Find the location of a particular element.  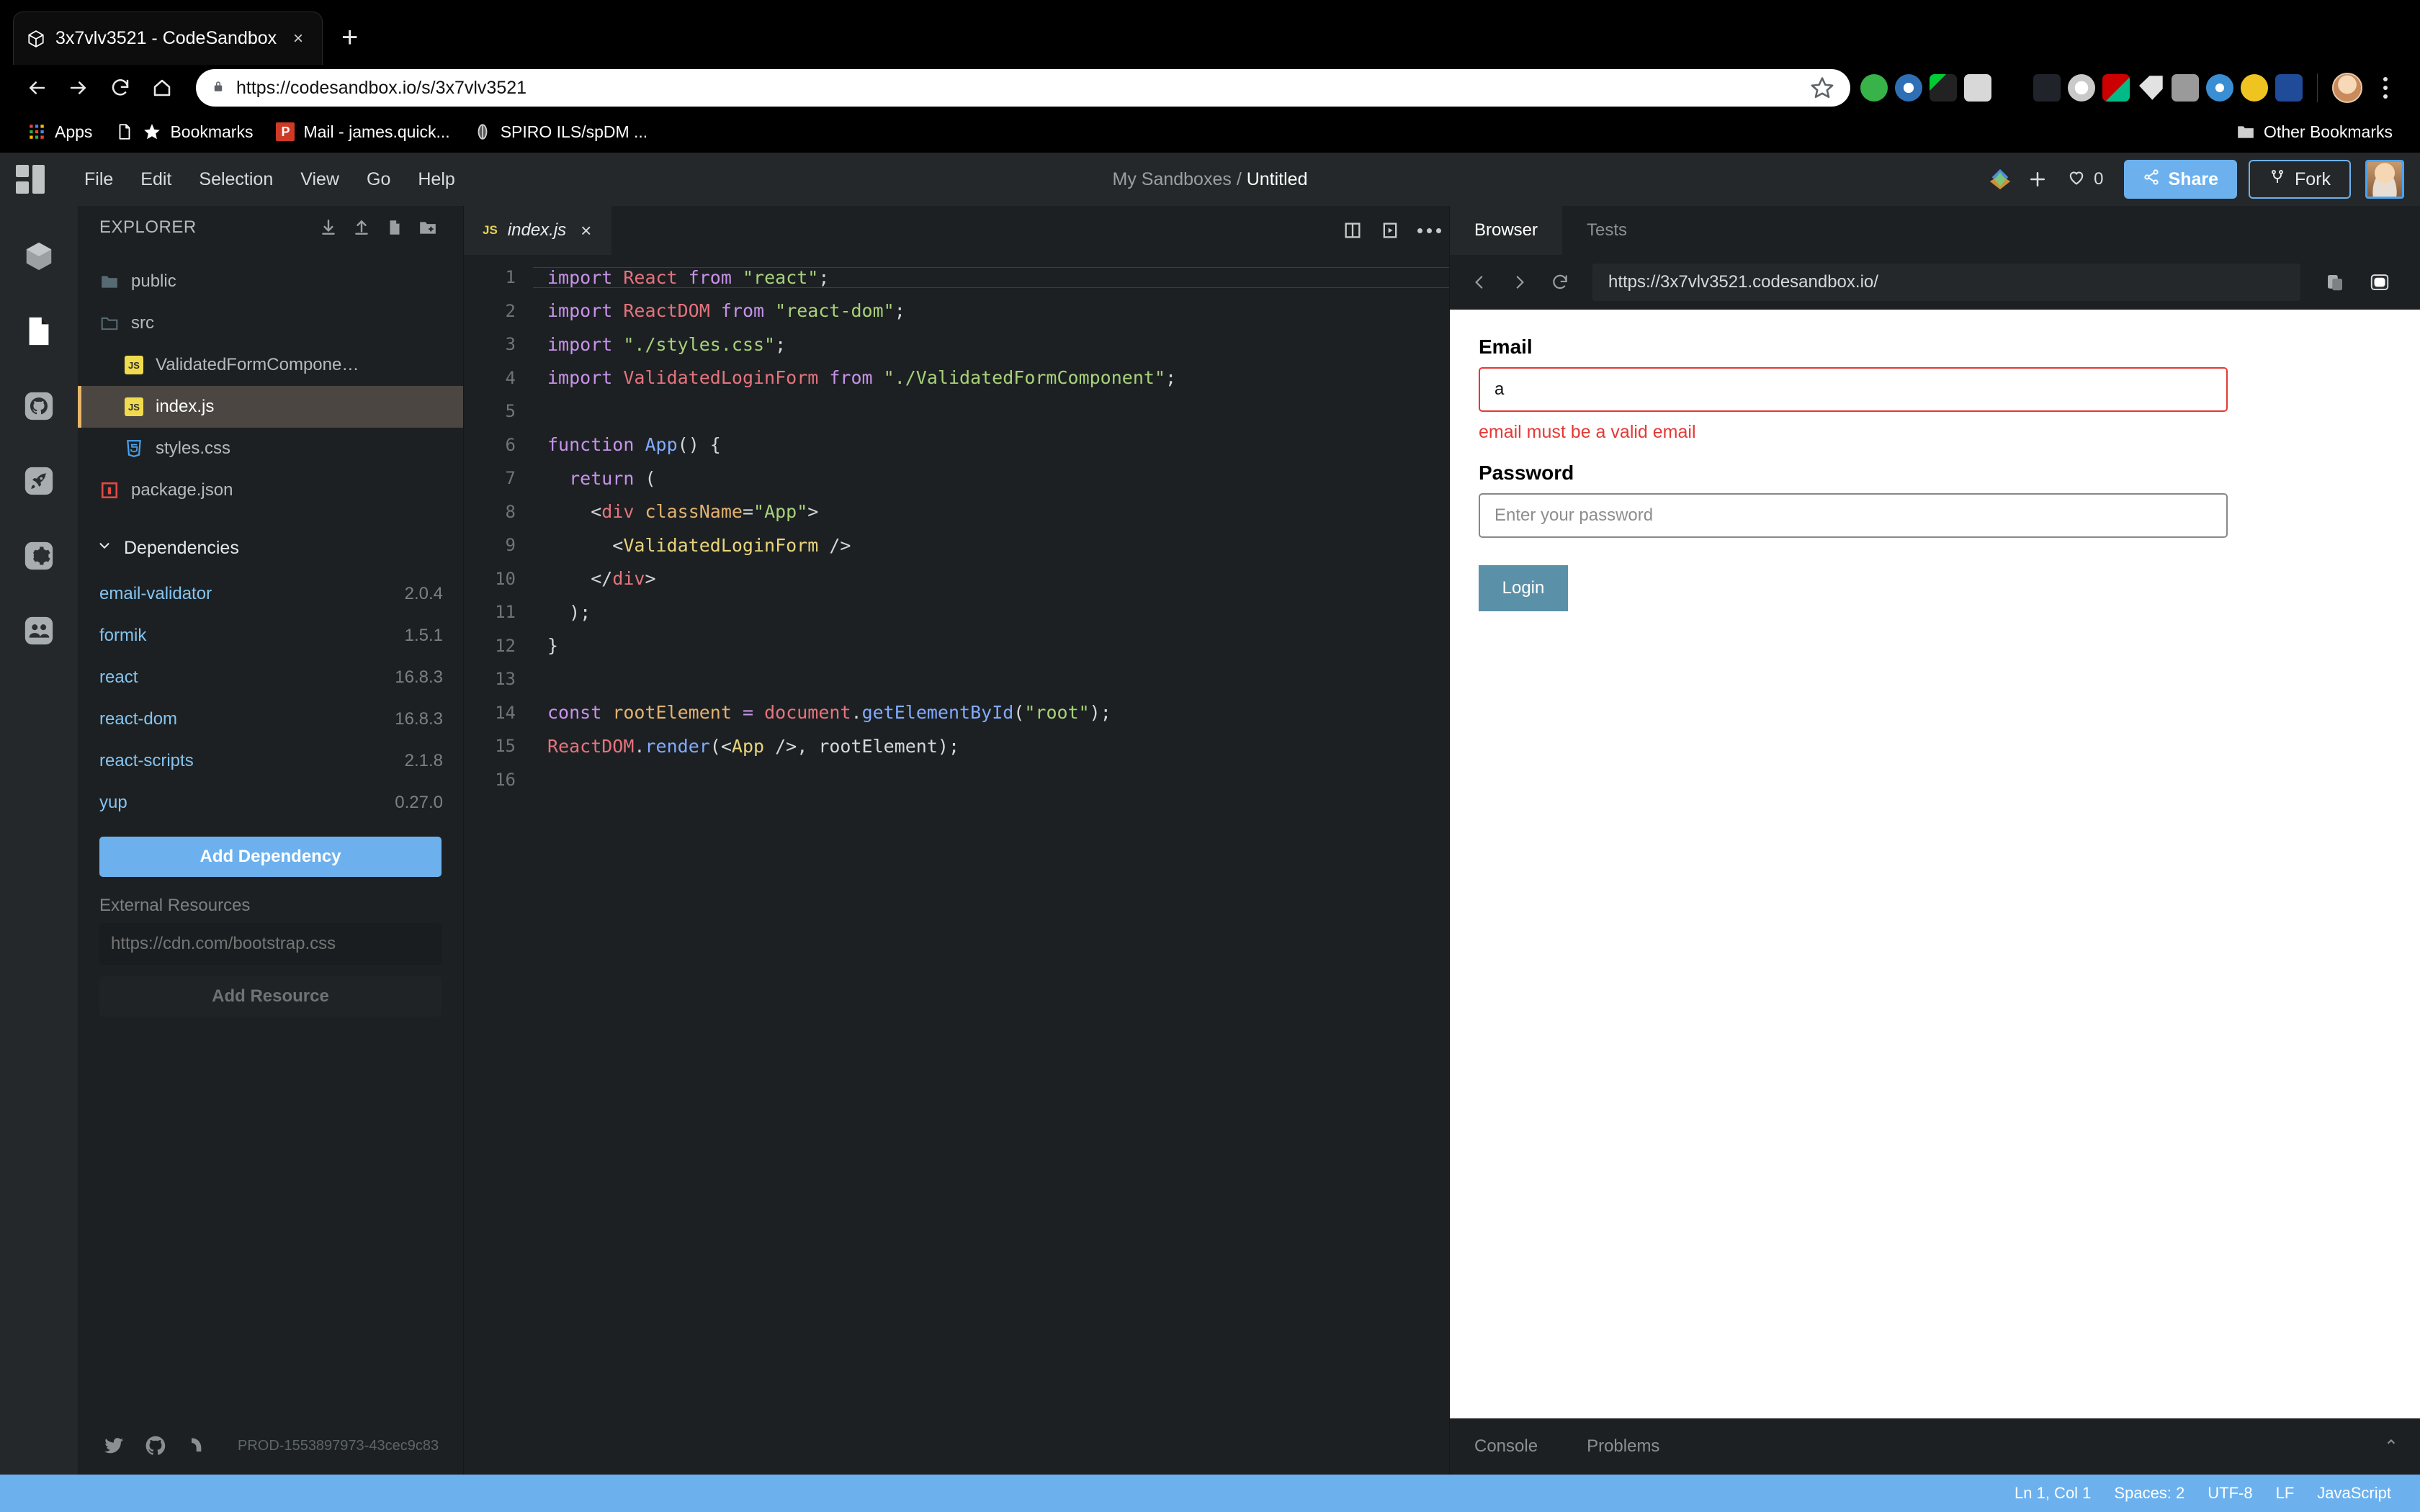

back-icon is located at coordinates (37, 88).